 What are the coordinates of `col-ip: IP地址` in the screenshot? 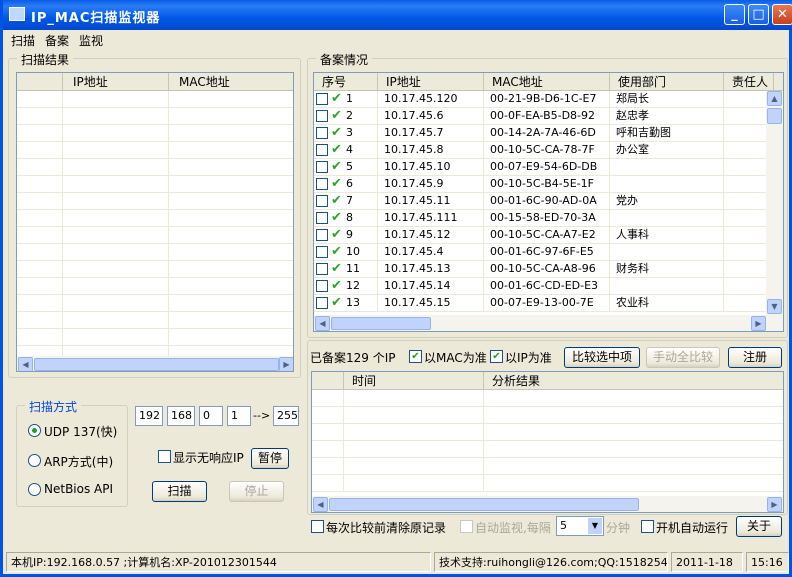 It's located at (116, 82).